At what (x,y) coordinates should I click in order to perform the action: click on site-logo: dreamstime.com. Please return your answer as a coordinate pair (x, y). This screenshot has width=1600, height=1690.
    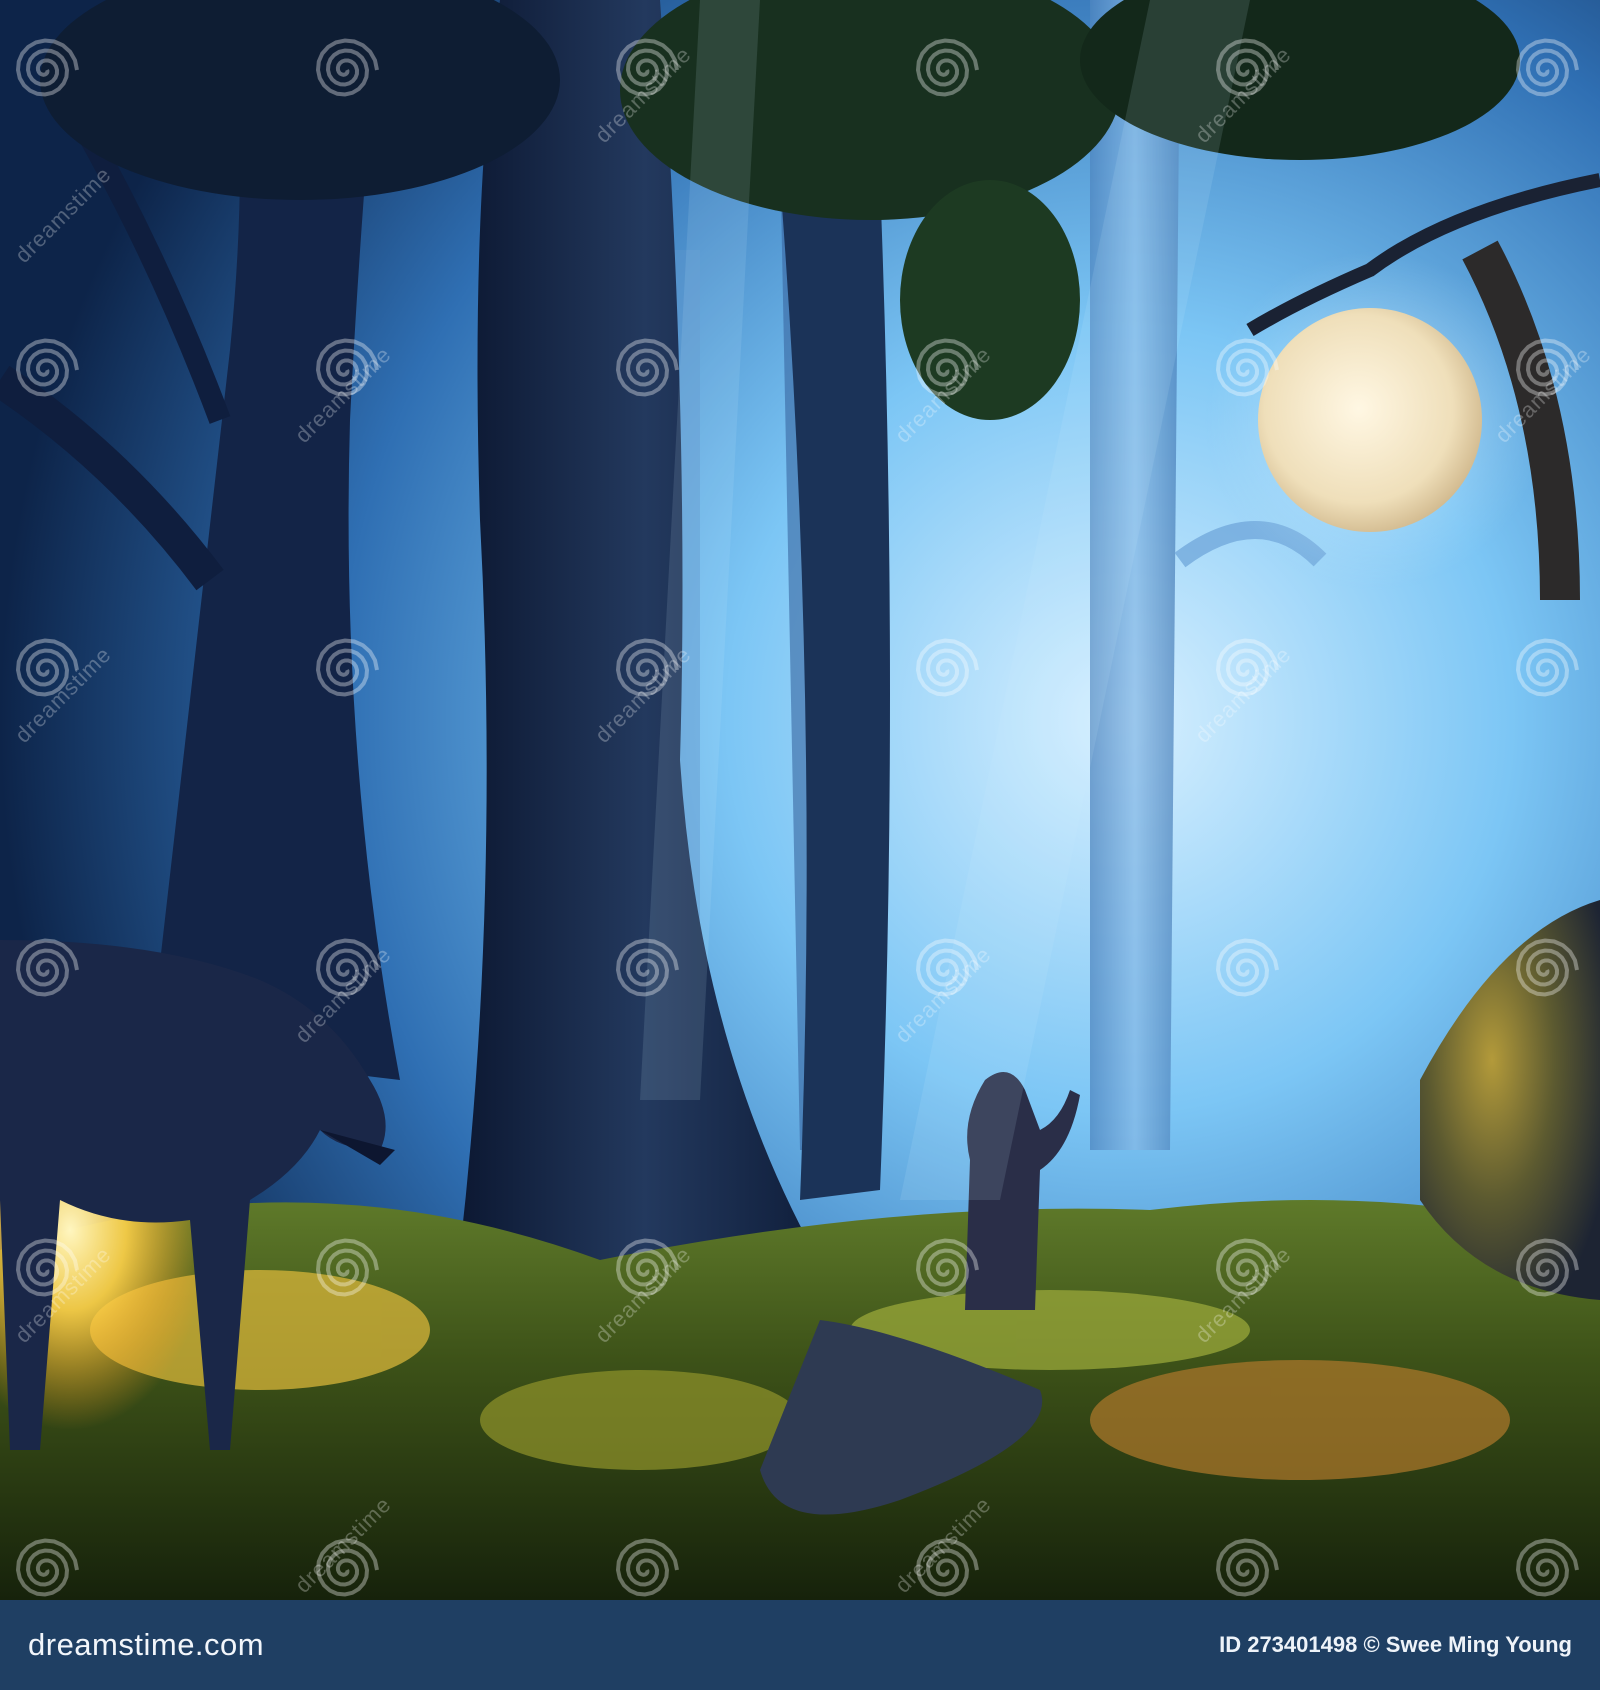
    Looking at the image, I should click on (146, 1645).